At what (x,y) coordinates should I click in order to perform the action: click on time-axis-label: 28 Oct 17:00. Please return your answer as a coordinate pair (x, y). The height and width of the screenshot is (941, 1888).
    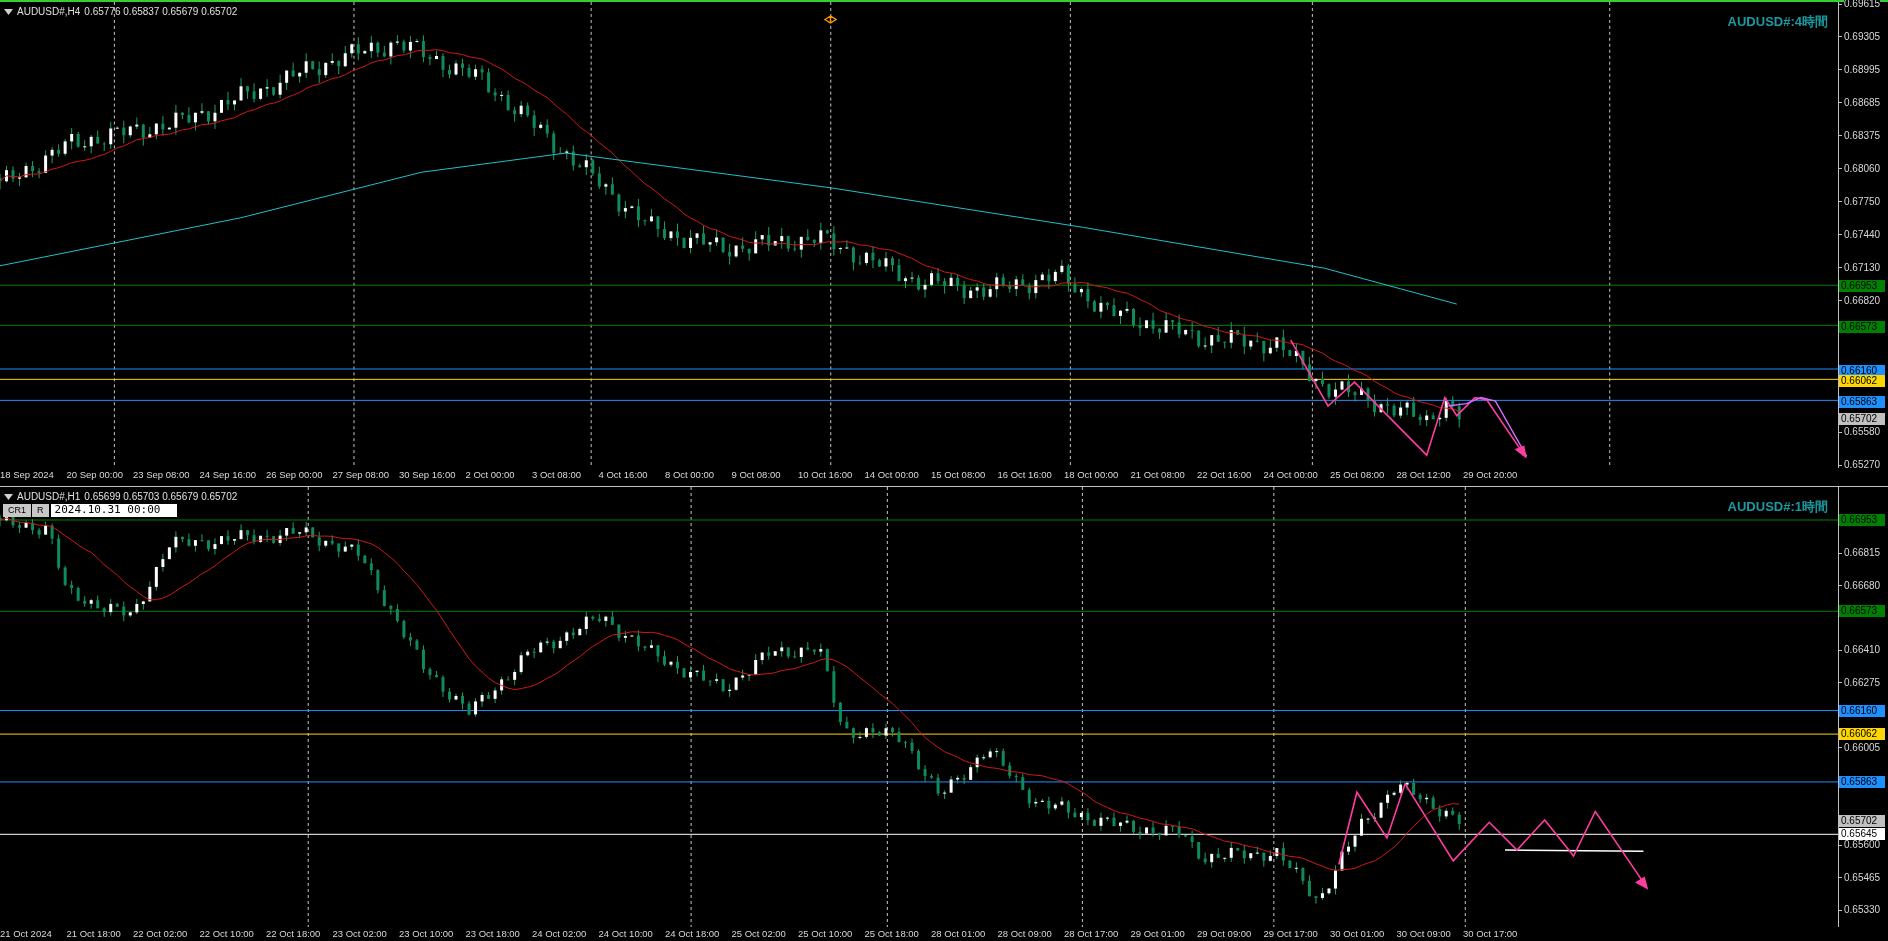
    Looking at the image, I should click on (1092, 934).